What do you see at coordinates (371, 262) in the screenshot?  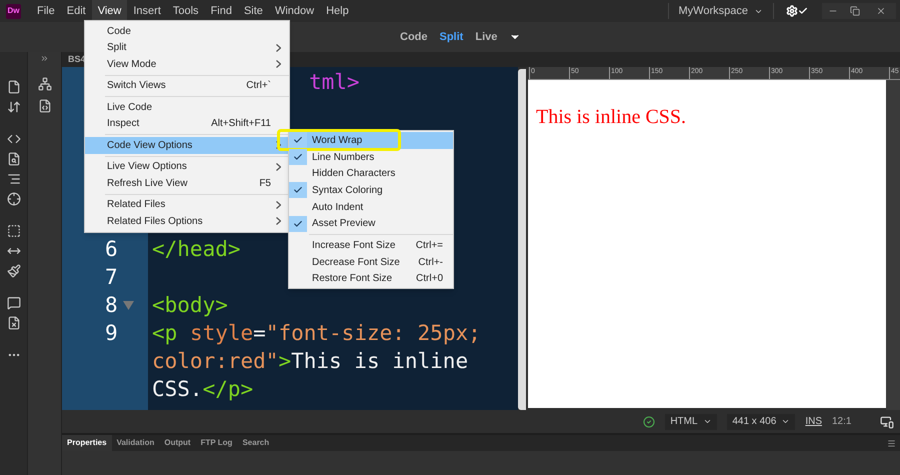 I see `menu-item: Decrease Font Size Ctrl+-` at bounding box center [371, 262].